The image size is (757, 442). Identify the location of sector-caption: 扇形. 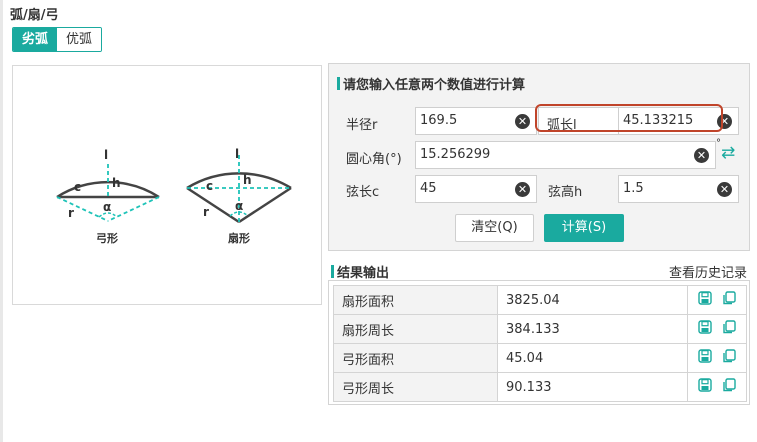
(239, 238).